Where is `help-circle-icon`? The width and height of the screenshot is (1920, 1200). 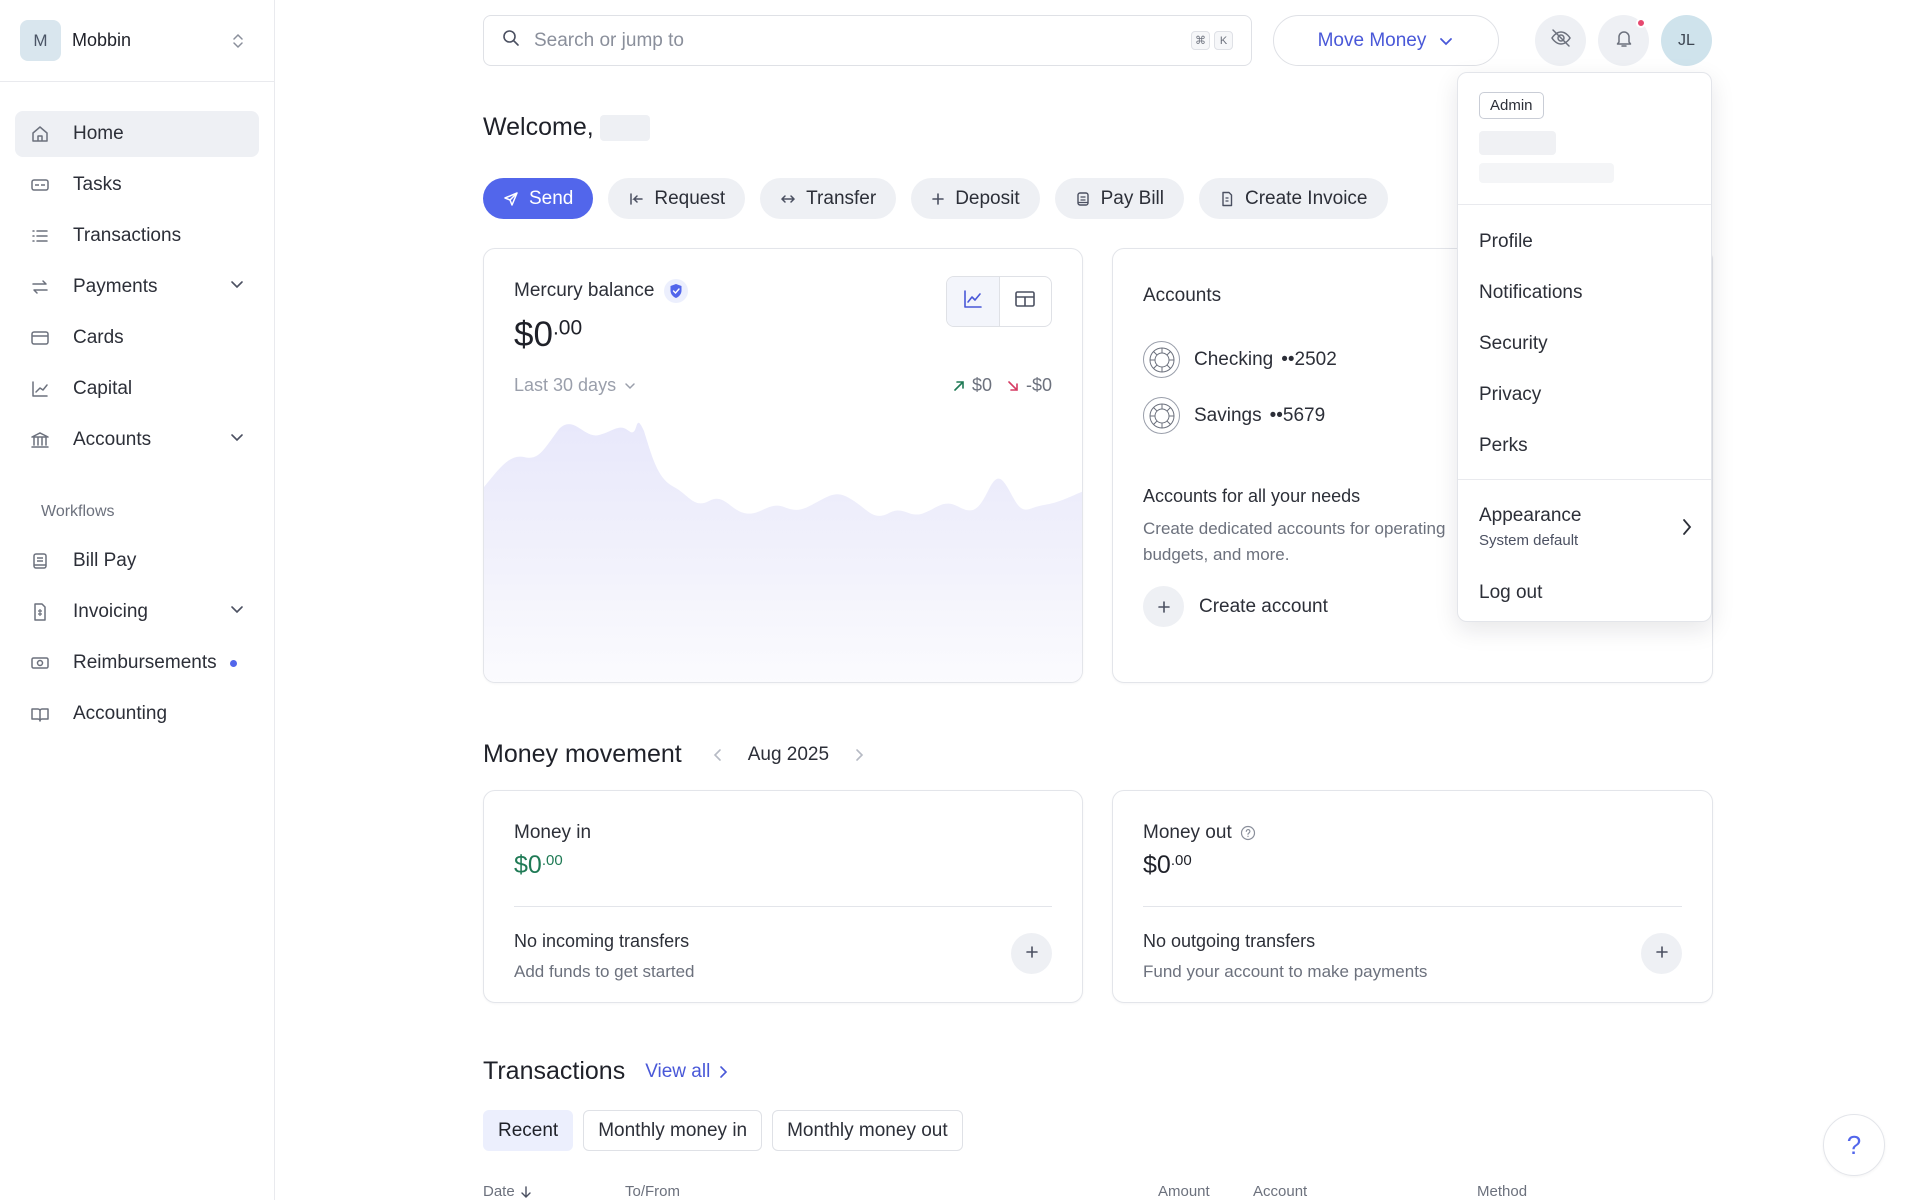 help-circle-icon is located at coordinates (1248, 833).